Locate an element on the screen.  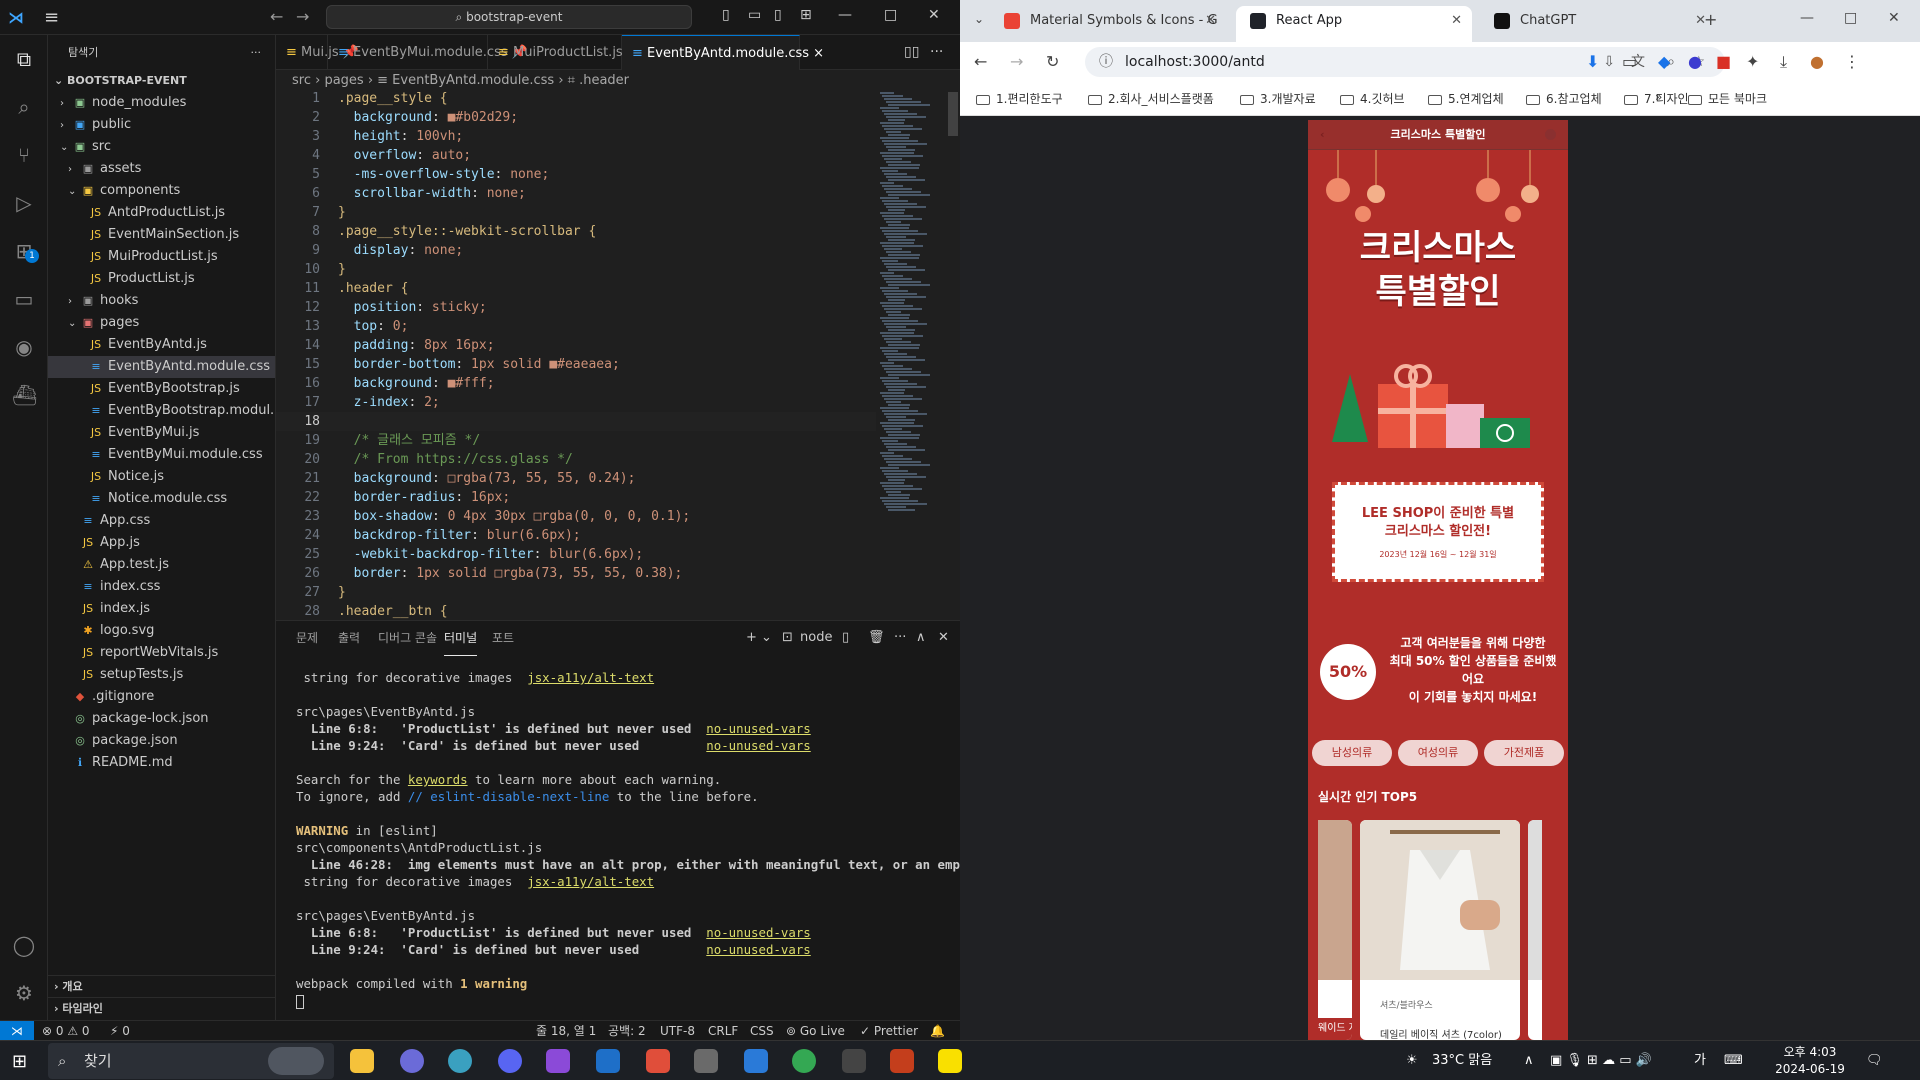
site-info-icon: ⓘ is located at coordinates (1106, 62).